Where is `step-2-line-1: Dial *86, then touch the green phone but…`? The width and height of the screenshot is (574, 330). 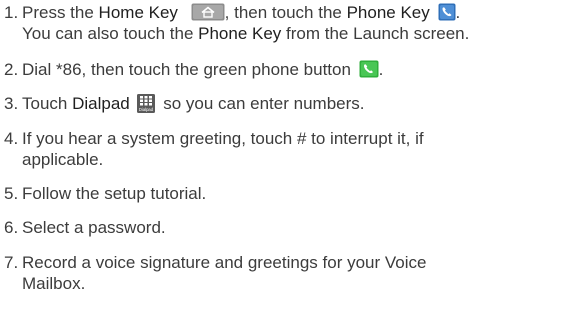 step-2-line-1: Dial *86, then touch the green phone but… is located at coordinates (296, 69).